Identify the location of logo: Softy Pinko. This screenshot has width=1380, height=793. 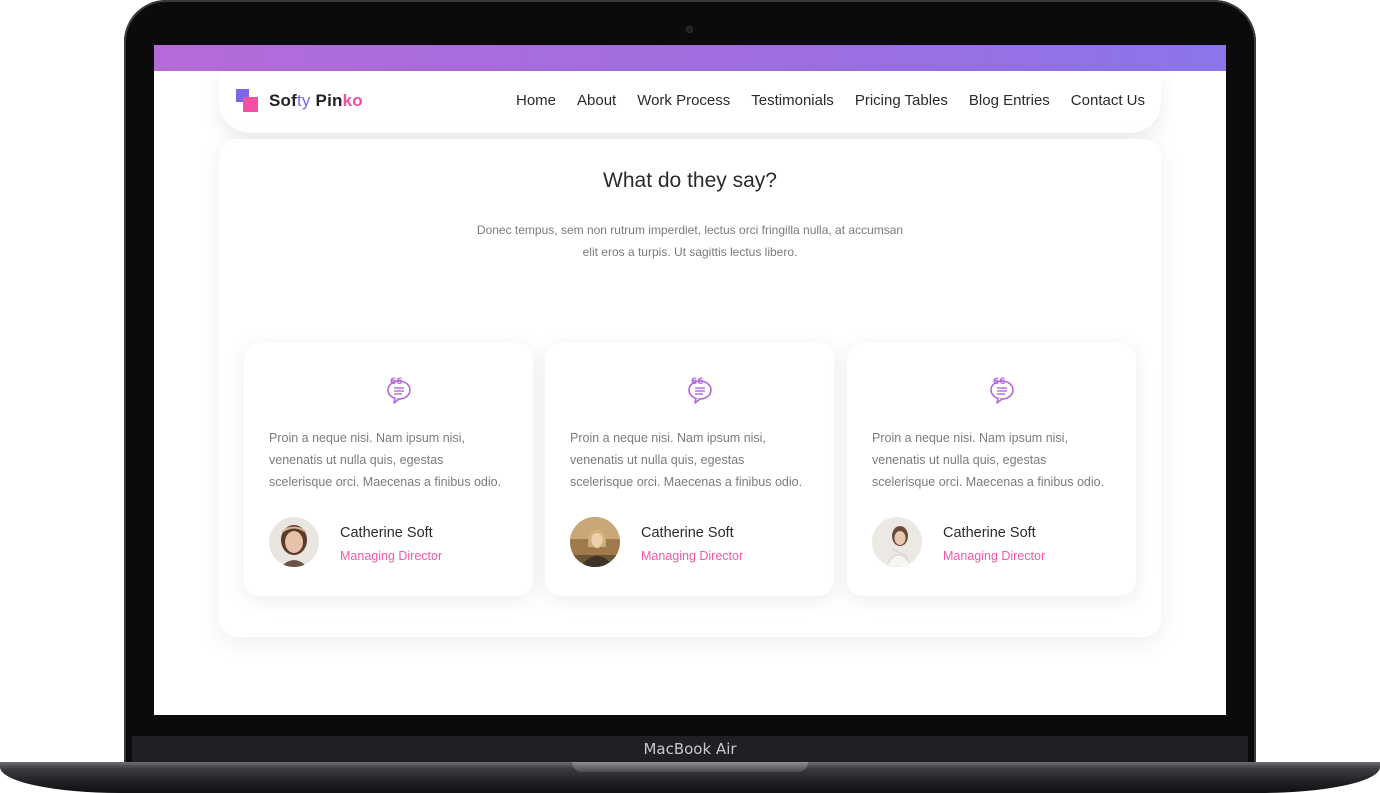
(299, 101).